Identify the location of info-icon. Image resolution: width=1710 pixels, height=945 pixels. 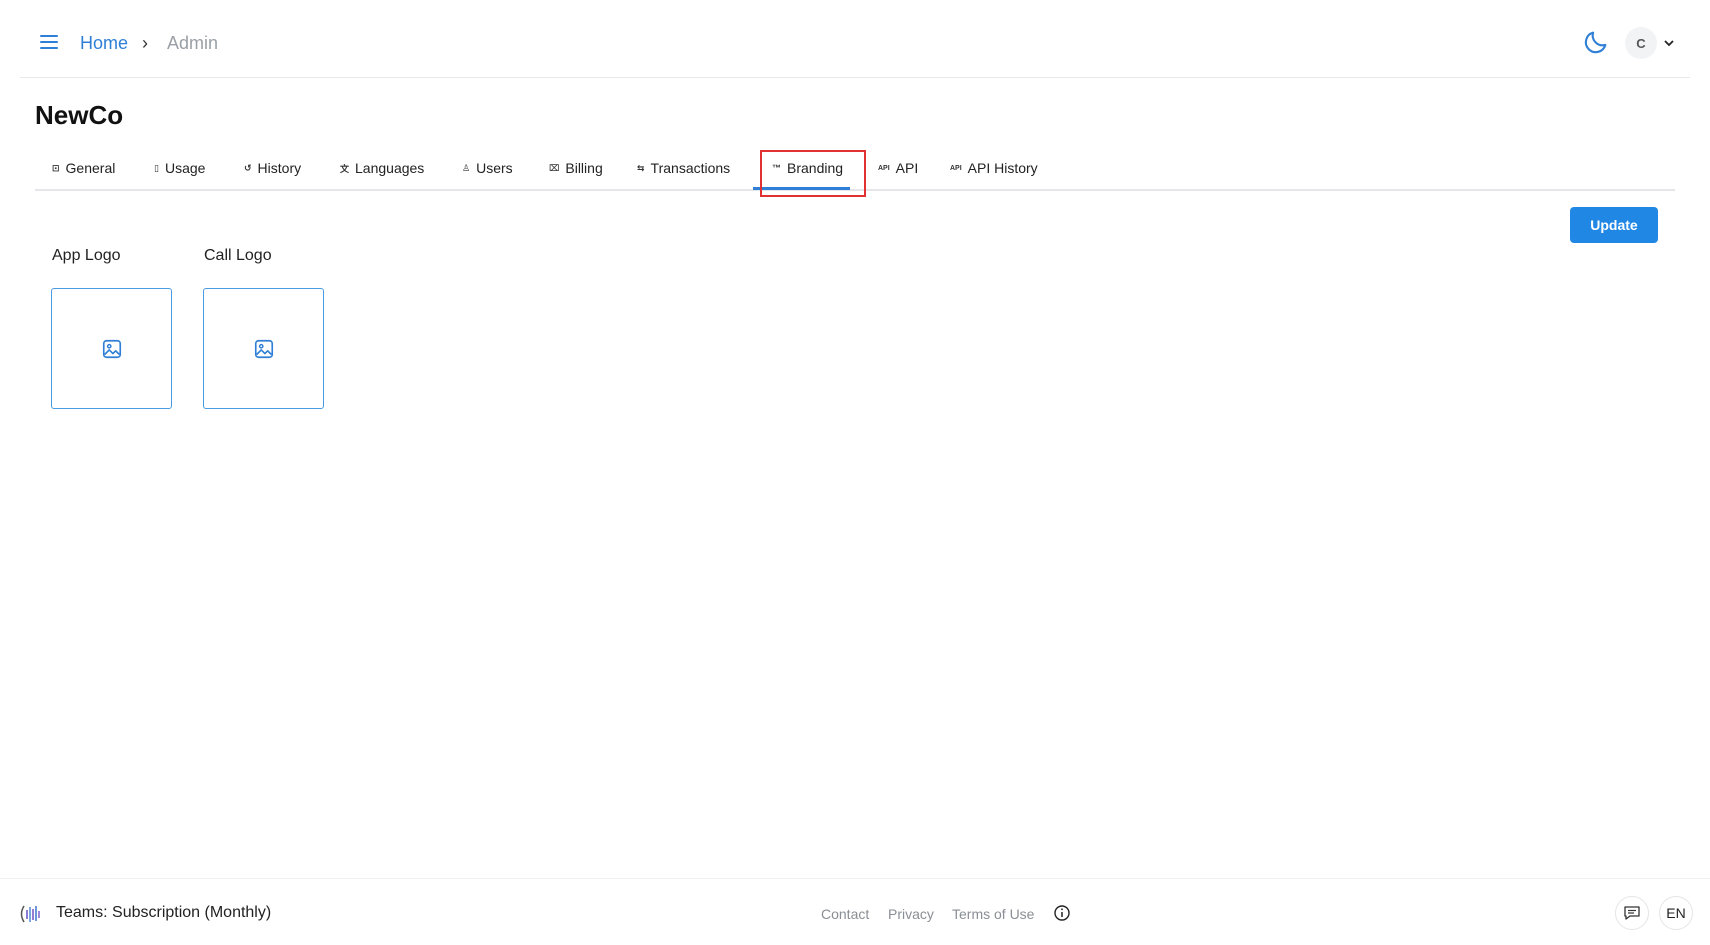
(1062, 913).